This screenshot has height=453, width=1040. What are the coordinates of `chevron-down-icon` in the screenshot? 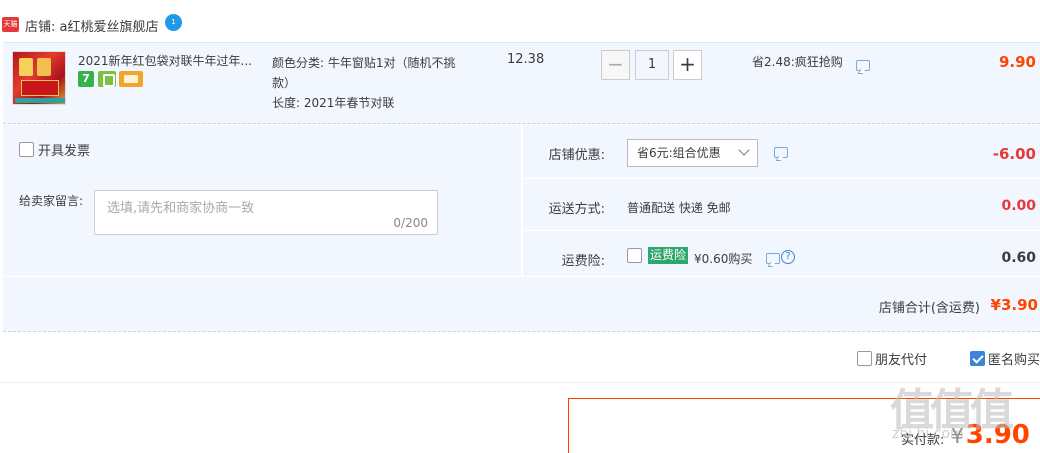 It's located at (744, 150).